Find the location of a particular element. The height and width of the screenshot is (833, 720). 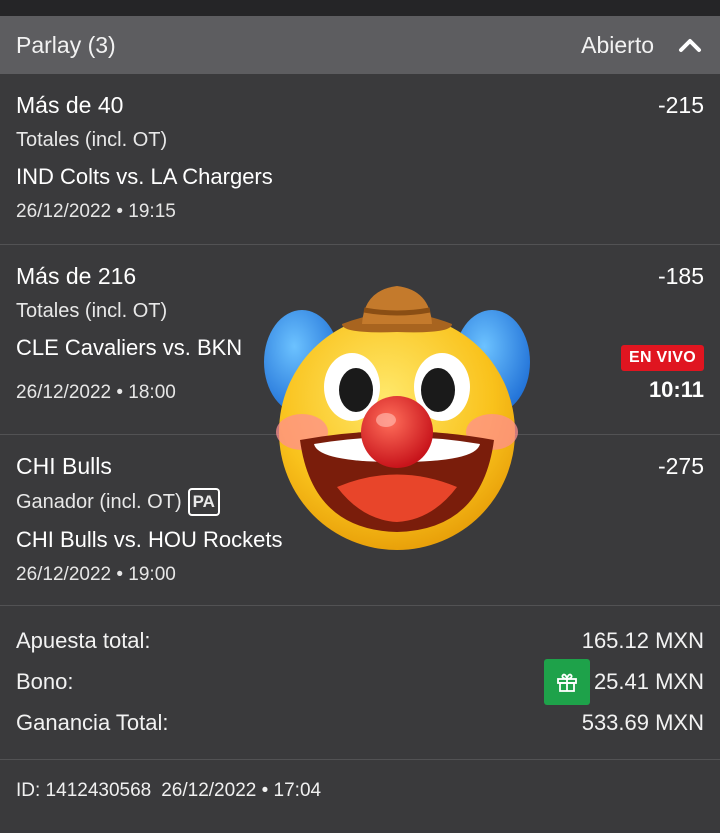

header-right: Abierto is located at coordinates (642, 45).